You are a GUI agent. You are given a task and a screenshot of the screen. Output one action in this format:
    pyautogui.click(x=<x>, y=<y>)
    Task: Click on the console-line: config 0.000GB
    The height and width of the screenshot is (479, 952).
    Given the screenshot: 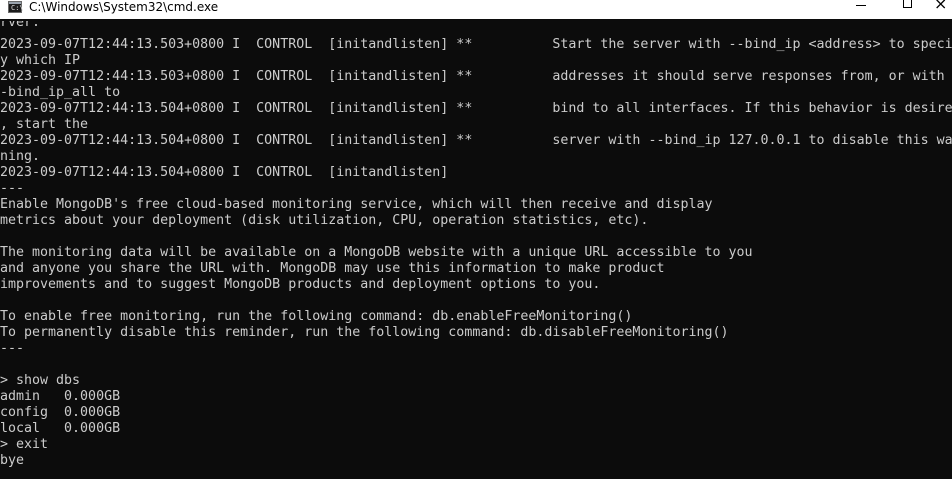 What is the action you would take?
    pyautogui.click(x=60, y=412)
    